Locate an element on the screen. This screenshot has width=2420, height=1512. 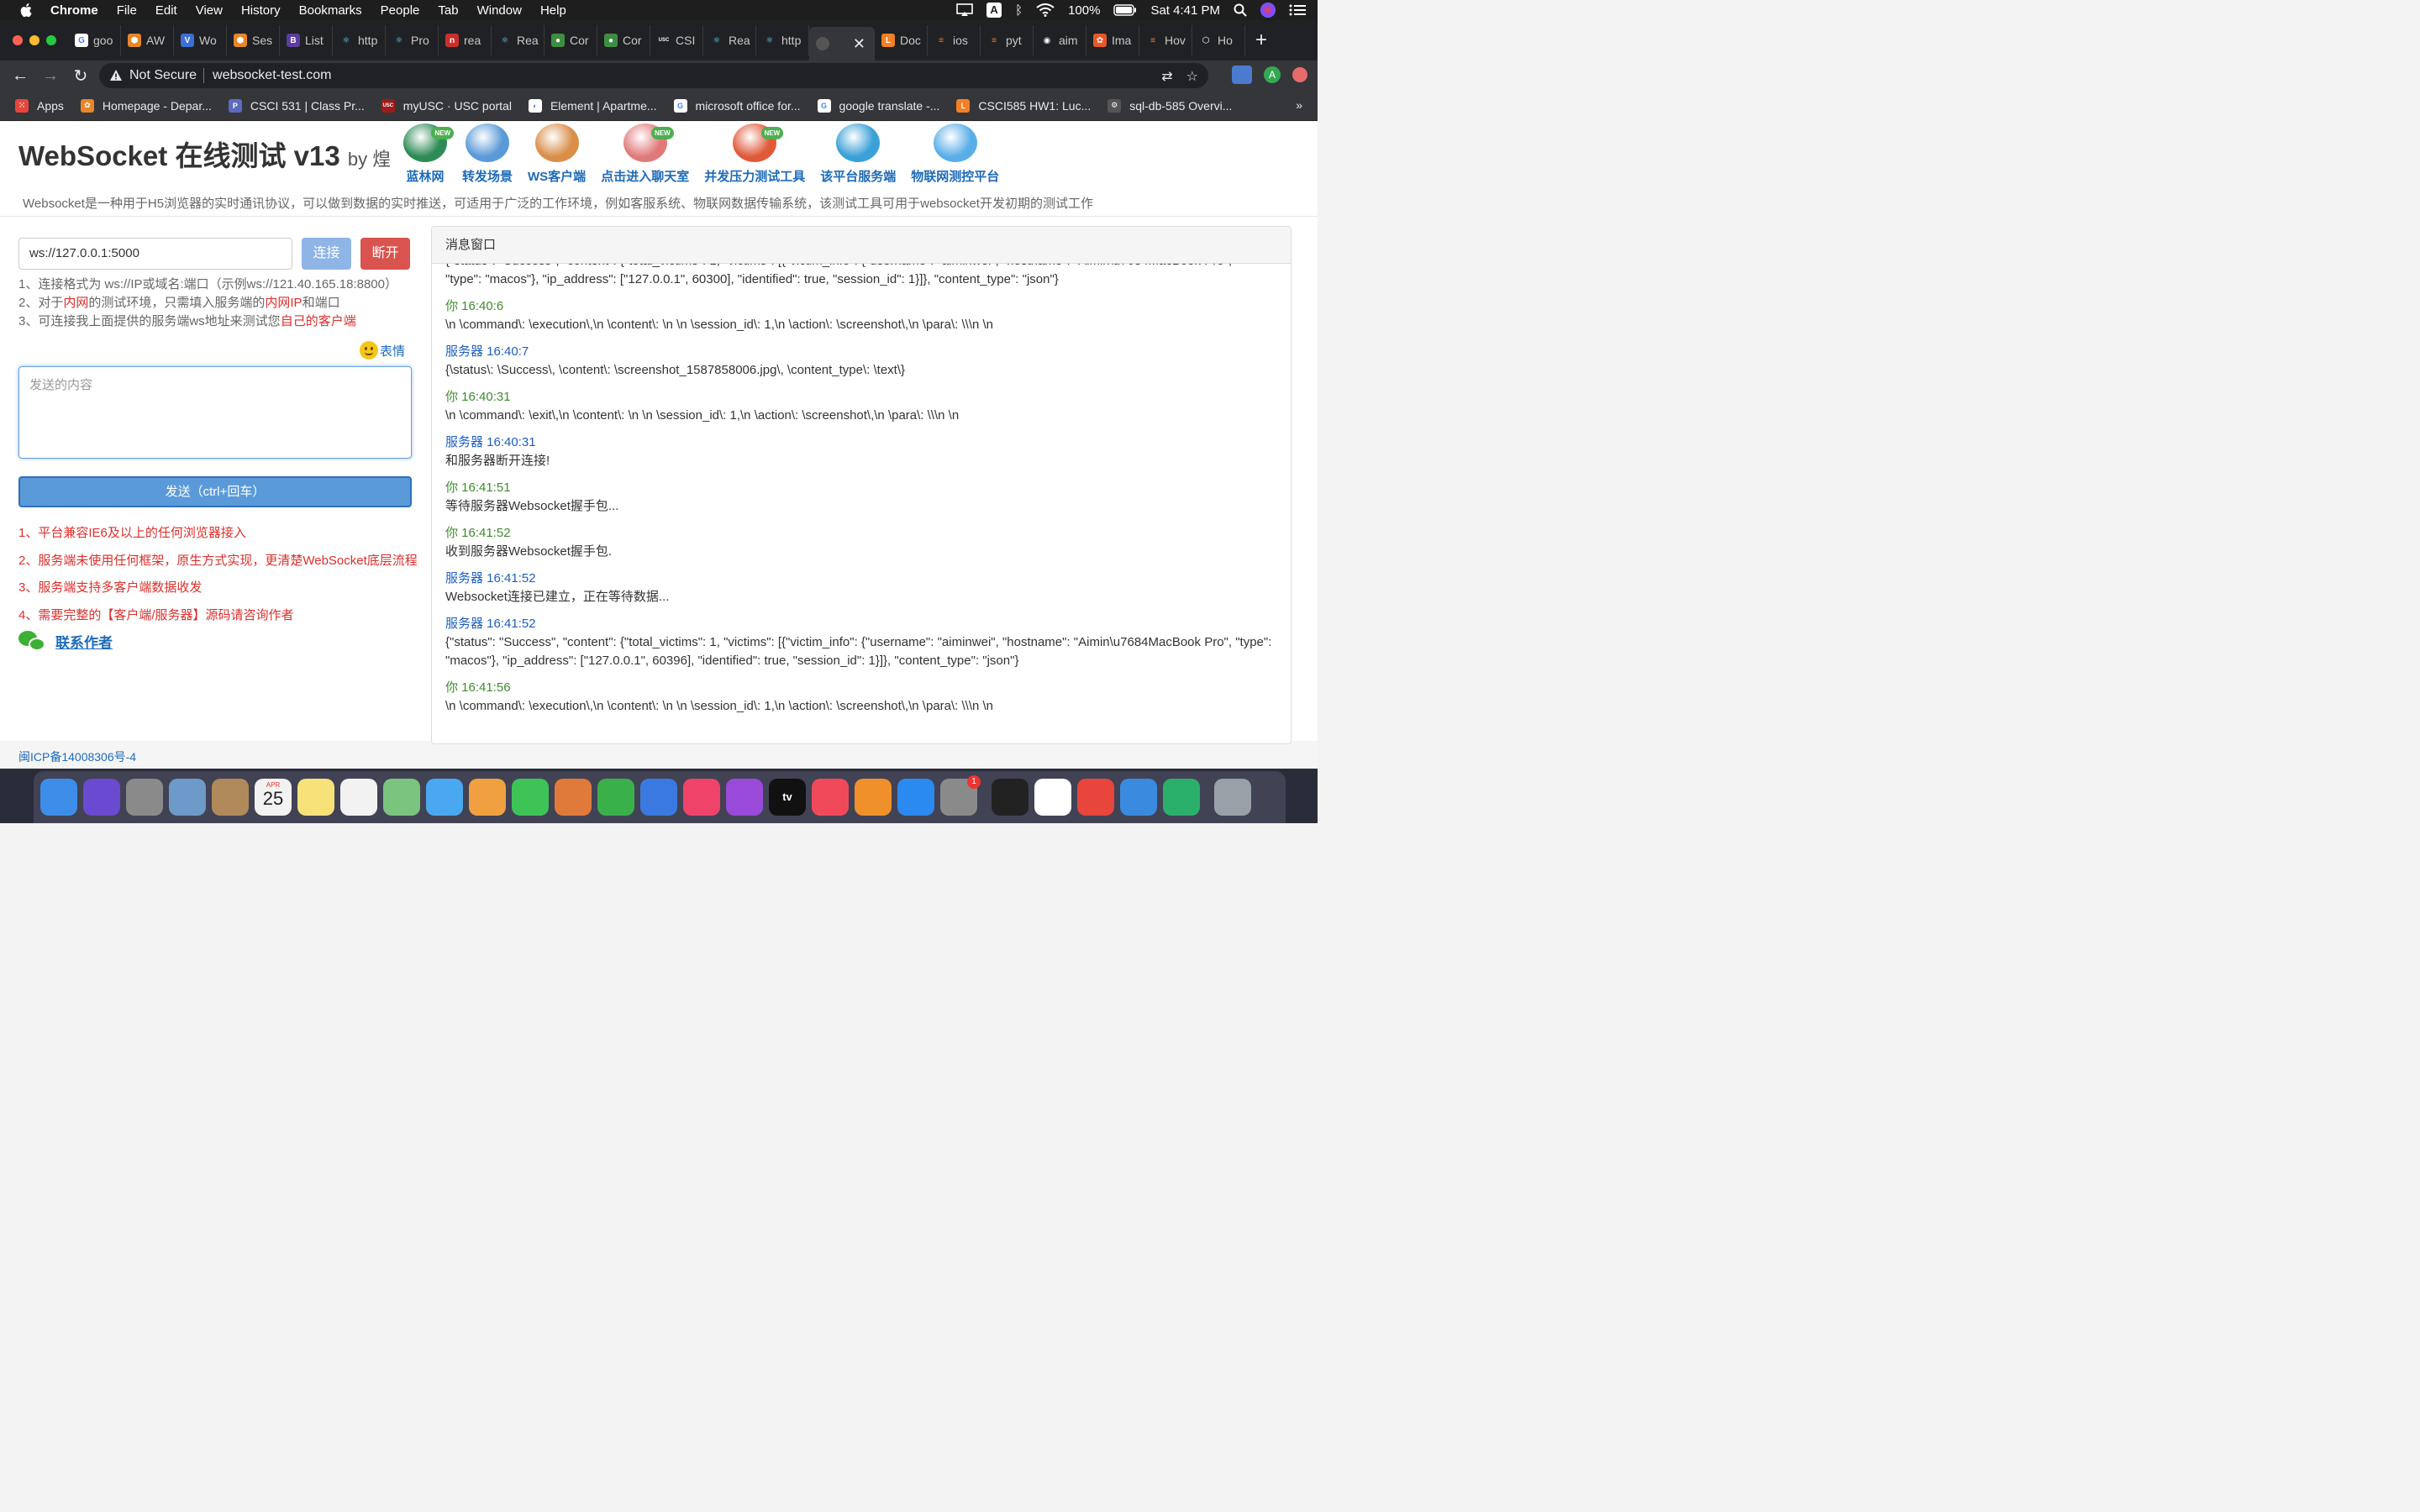
preview-icon is located at coordinates (187, 797).